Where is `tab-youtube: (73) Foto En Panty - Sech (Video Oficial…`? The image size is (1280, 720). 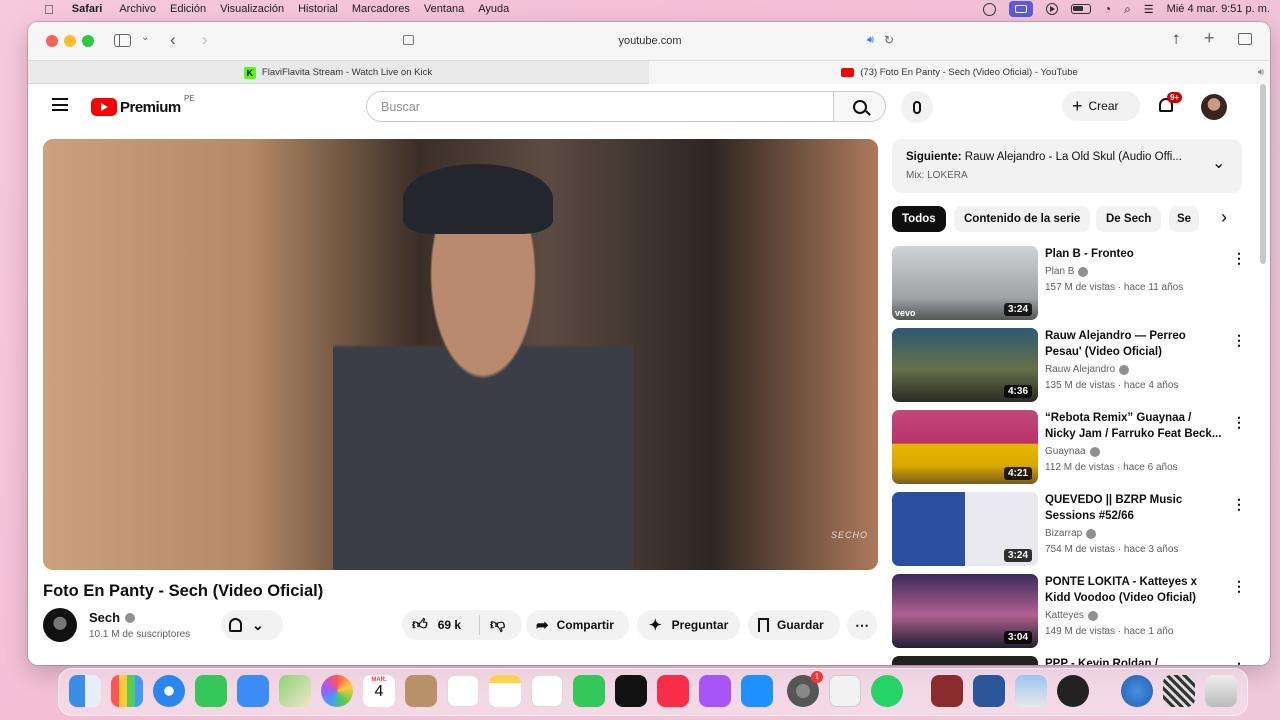
tab-youtube: (73) Foto En Panty - Sech (Video Oficial… is located at coordinates (959, 72).